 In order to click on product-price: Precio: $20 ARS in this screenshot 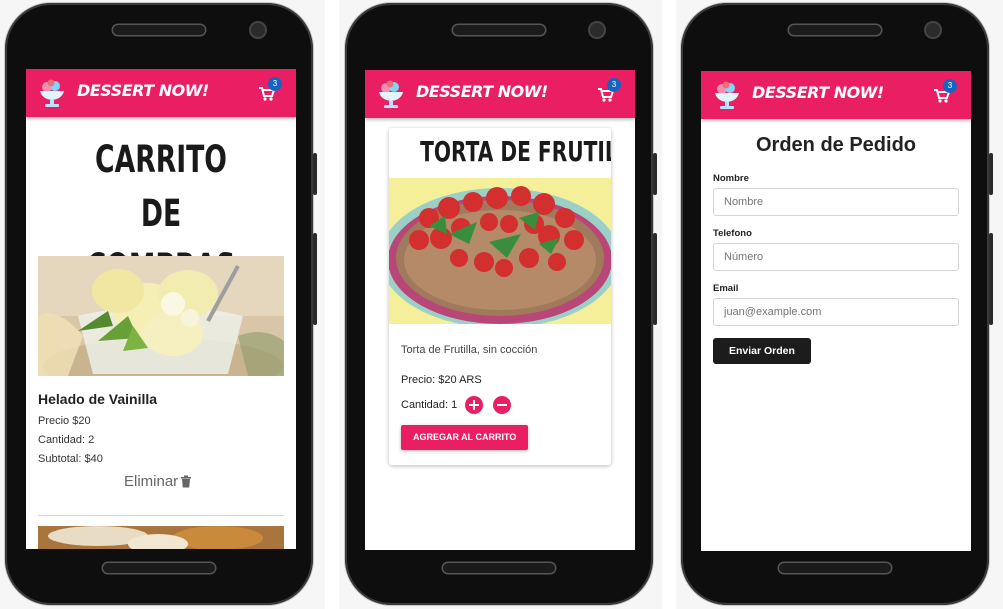, I will do `click(441, 380)`.